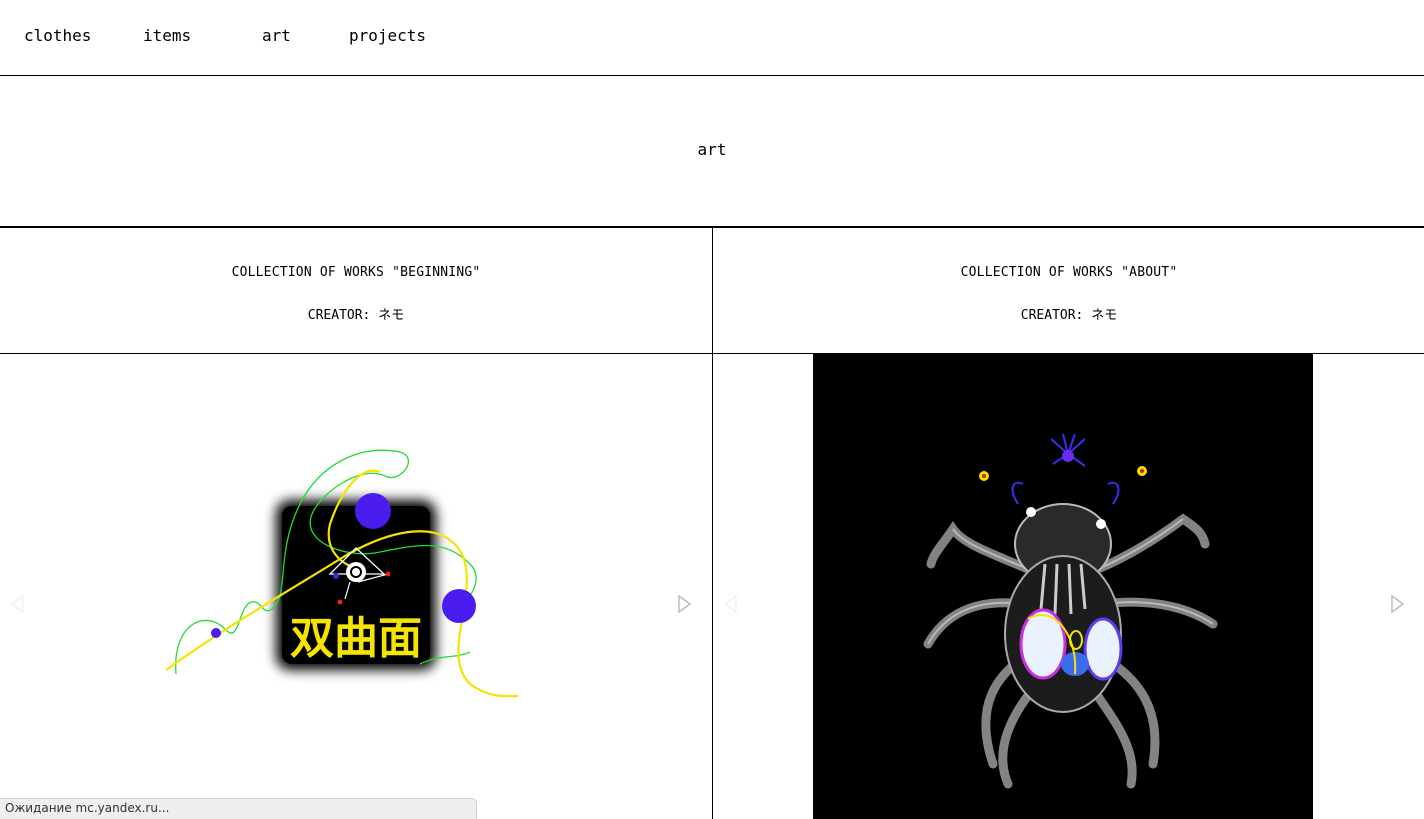  I want to click on nav-item-items: items, so click(167, 35).